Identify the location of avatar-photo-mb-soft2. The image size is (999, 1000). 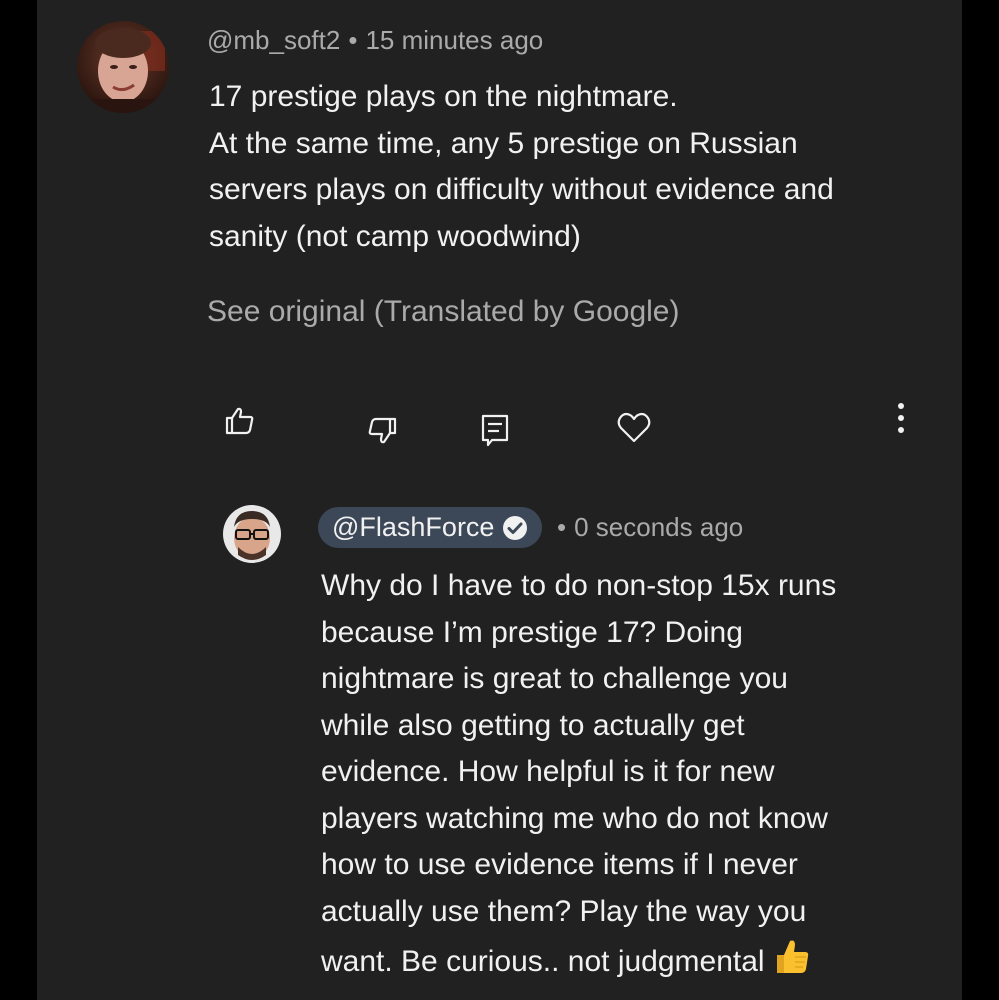
(123, 67).